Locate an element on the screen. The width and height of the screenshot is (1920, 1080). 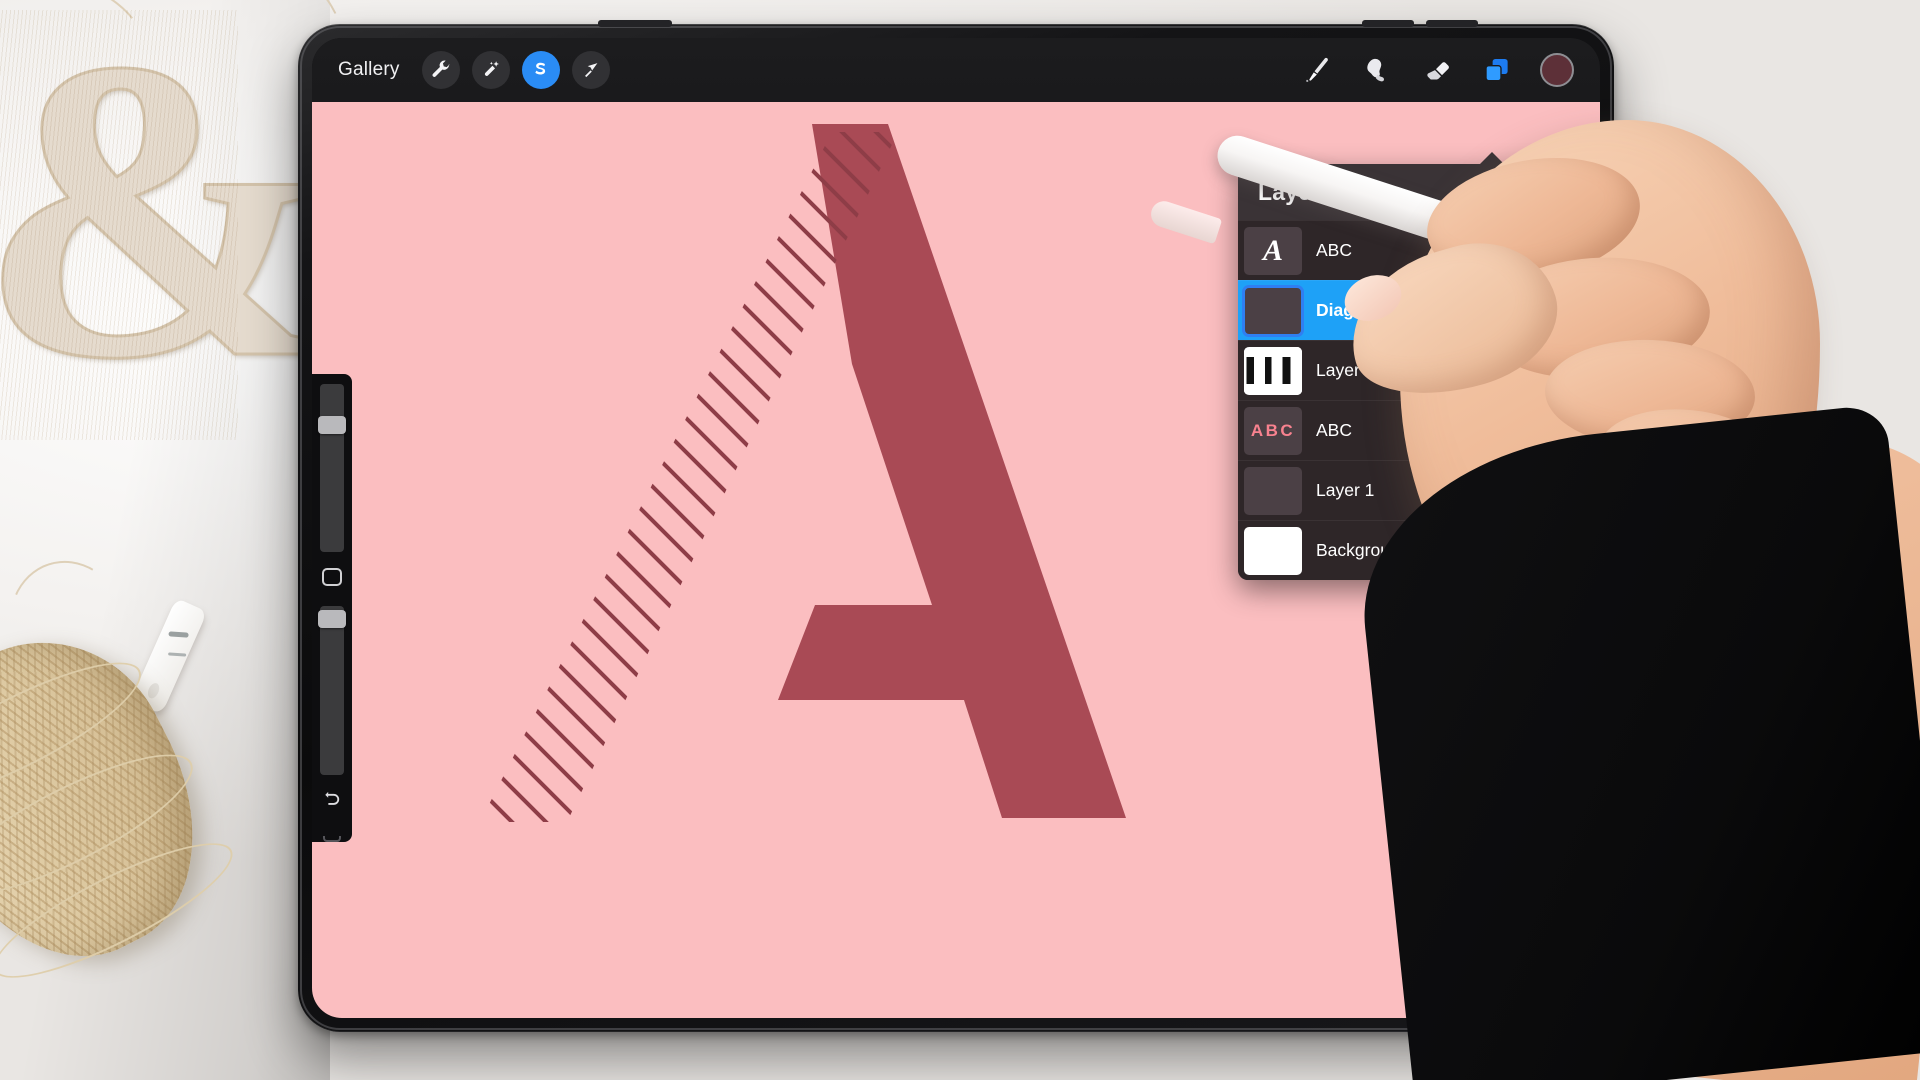
adjustments-button is located at coordinates (490, 70).